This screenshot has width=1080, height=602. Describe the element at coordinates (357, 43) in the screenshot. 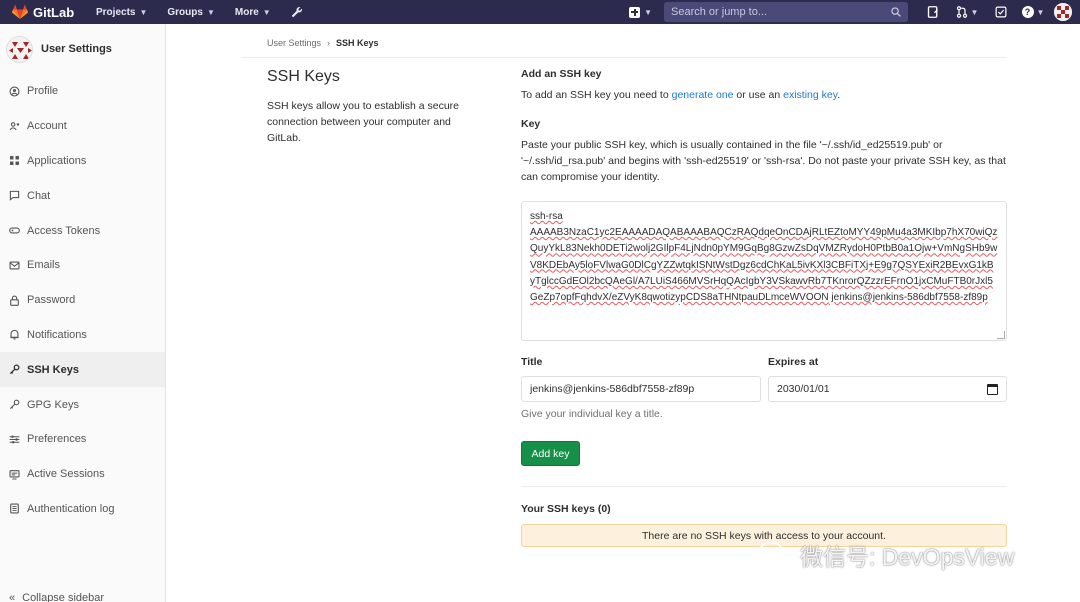

I see `breadcrumb-current: SSH Keys` at that location.